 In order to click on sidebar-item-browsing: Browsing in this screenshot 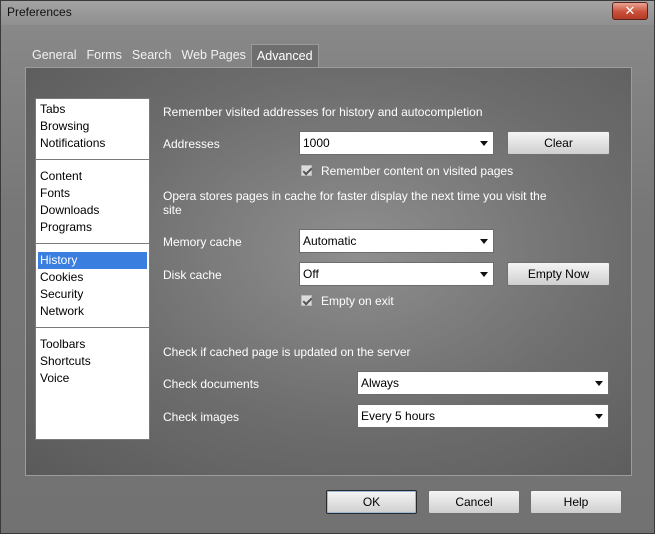, I will do `click(93, 126)`.